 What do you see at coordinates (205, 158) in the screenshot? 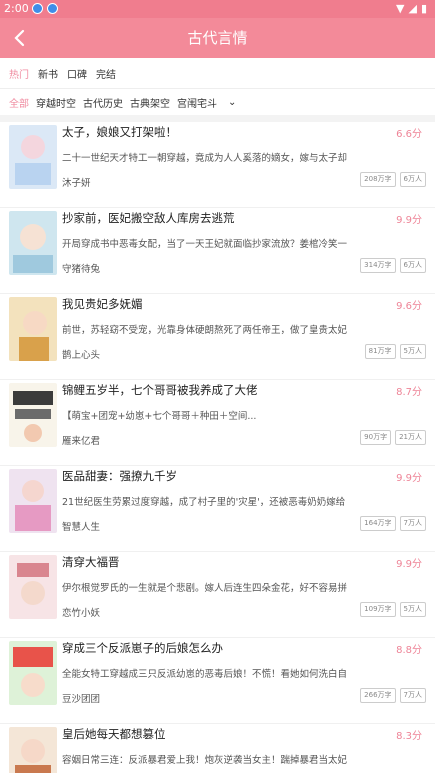
I see `book-description: 二十一世纪天才特工一朝穿越，竟成为人人奚落的嫡女，嫁与太子却` at bounding box center [205, 158].